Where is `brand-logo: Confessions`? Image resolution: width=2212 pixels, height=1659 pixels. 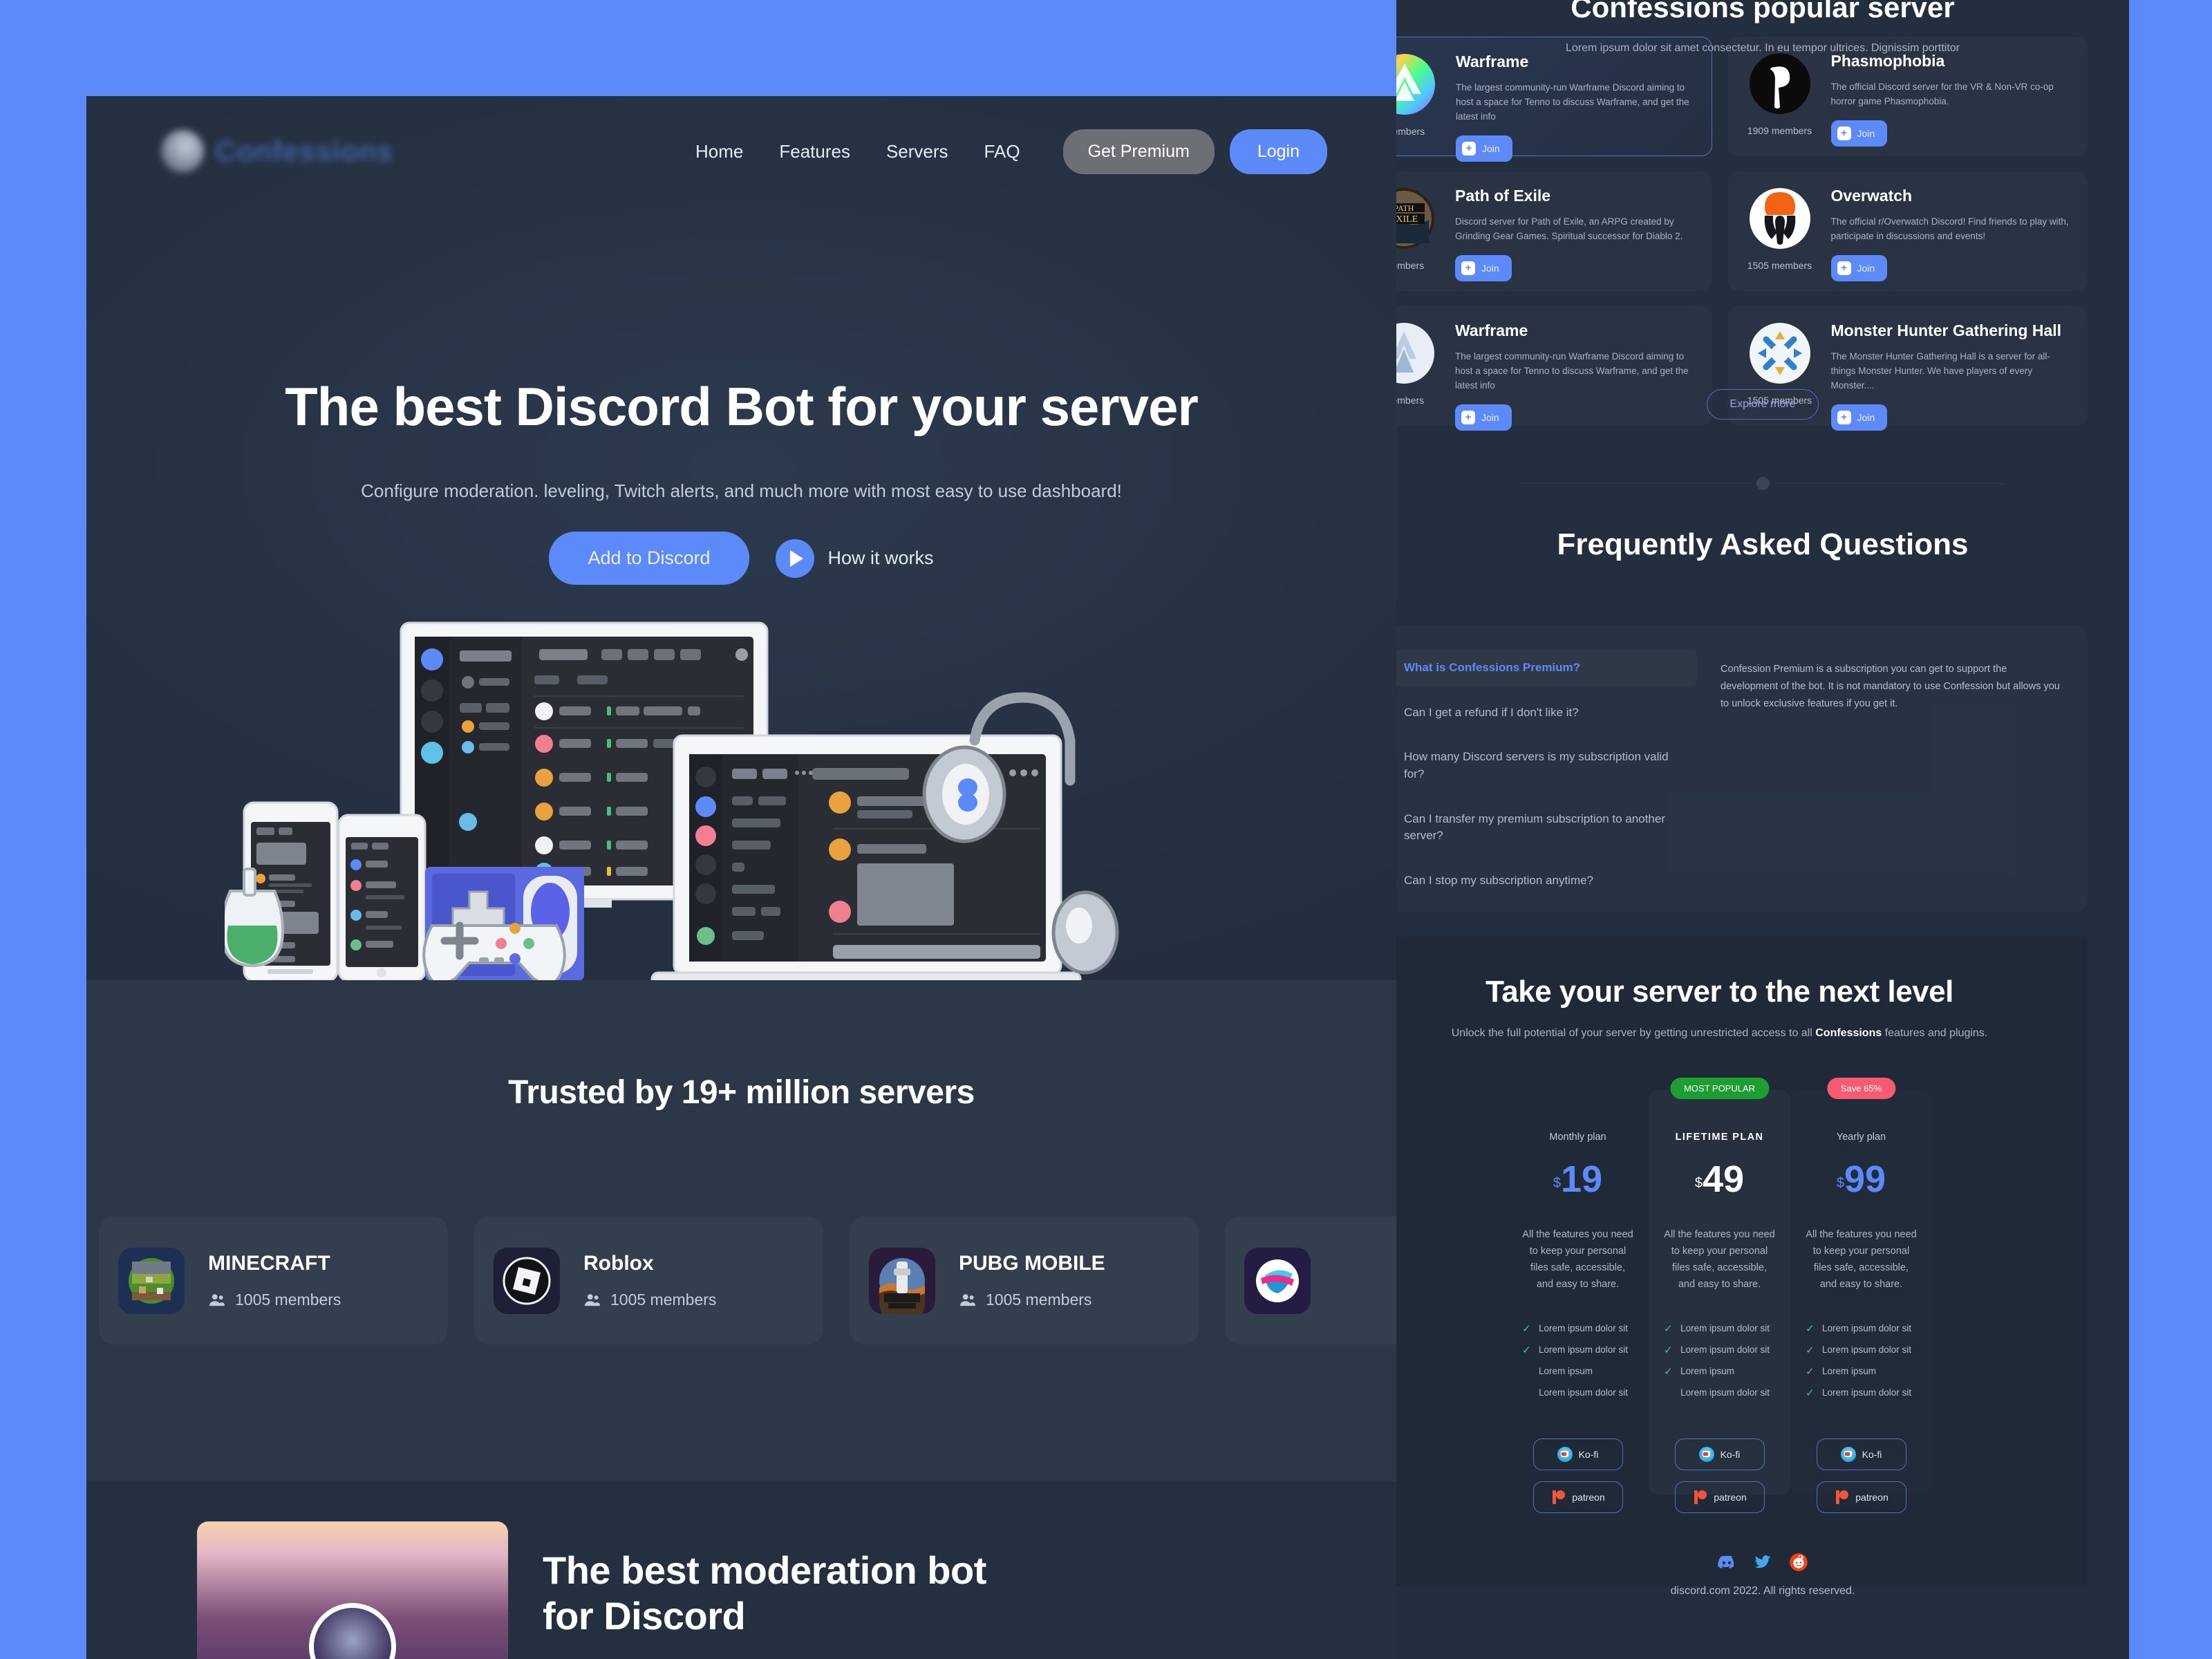
brand-logo: Confessions is located at coordinates (277, 151).